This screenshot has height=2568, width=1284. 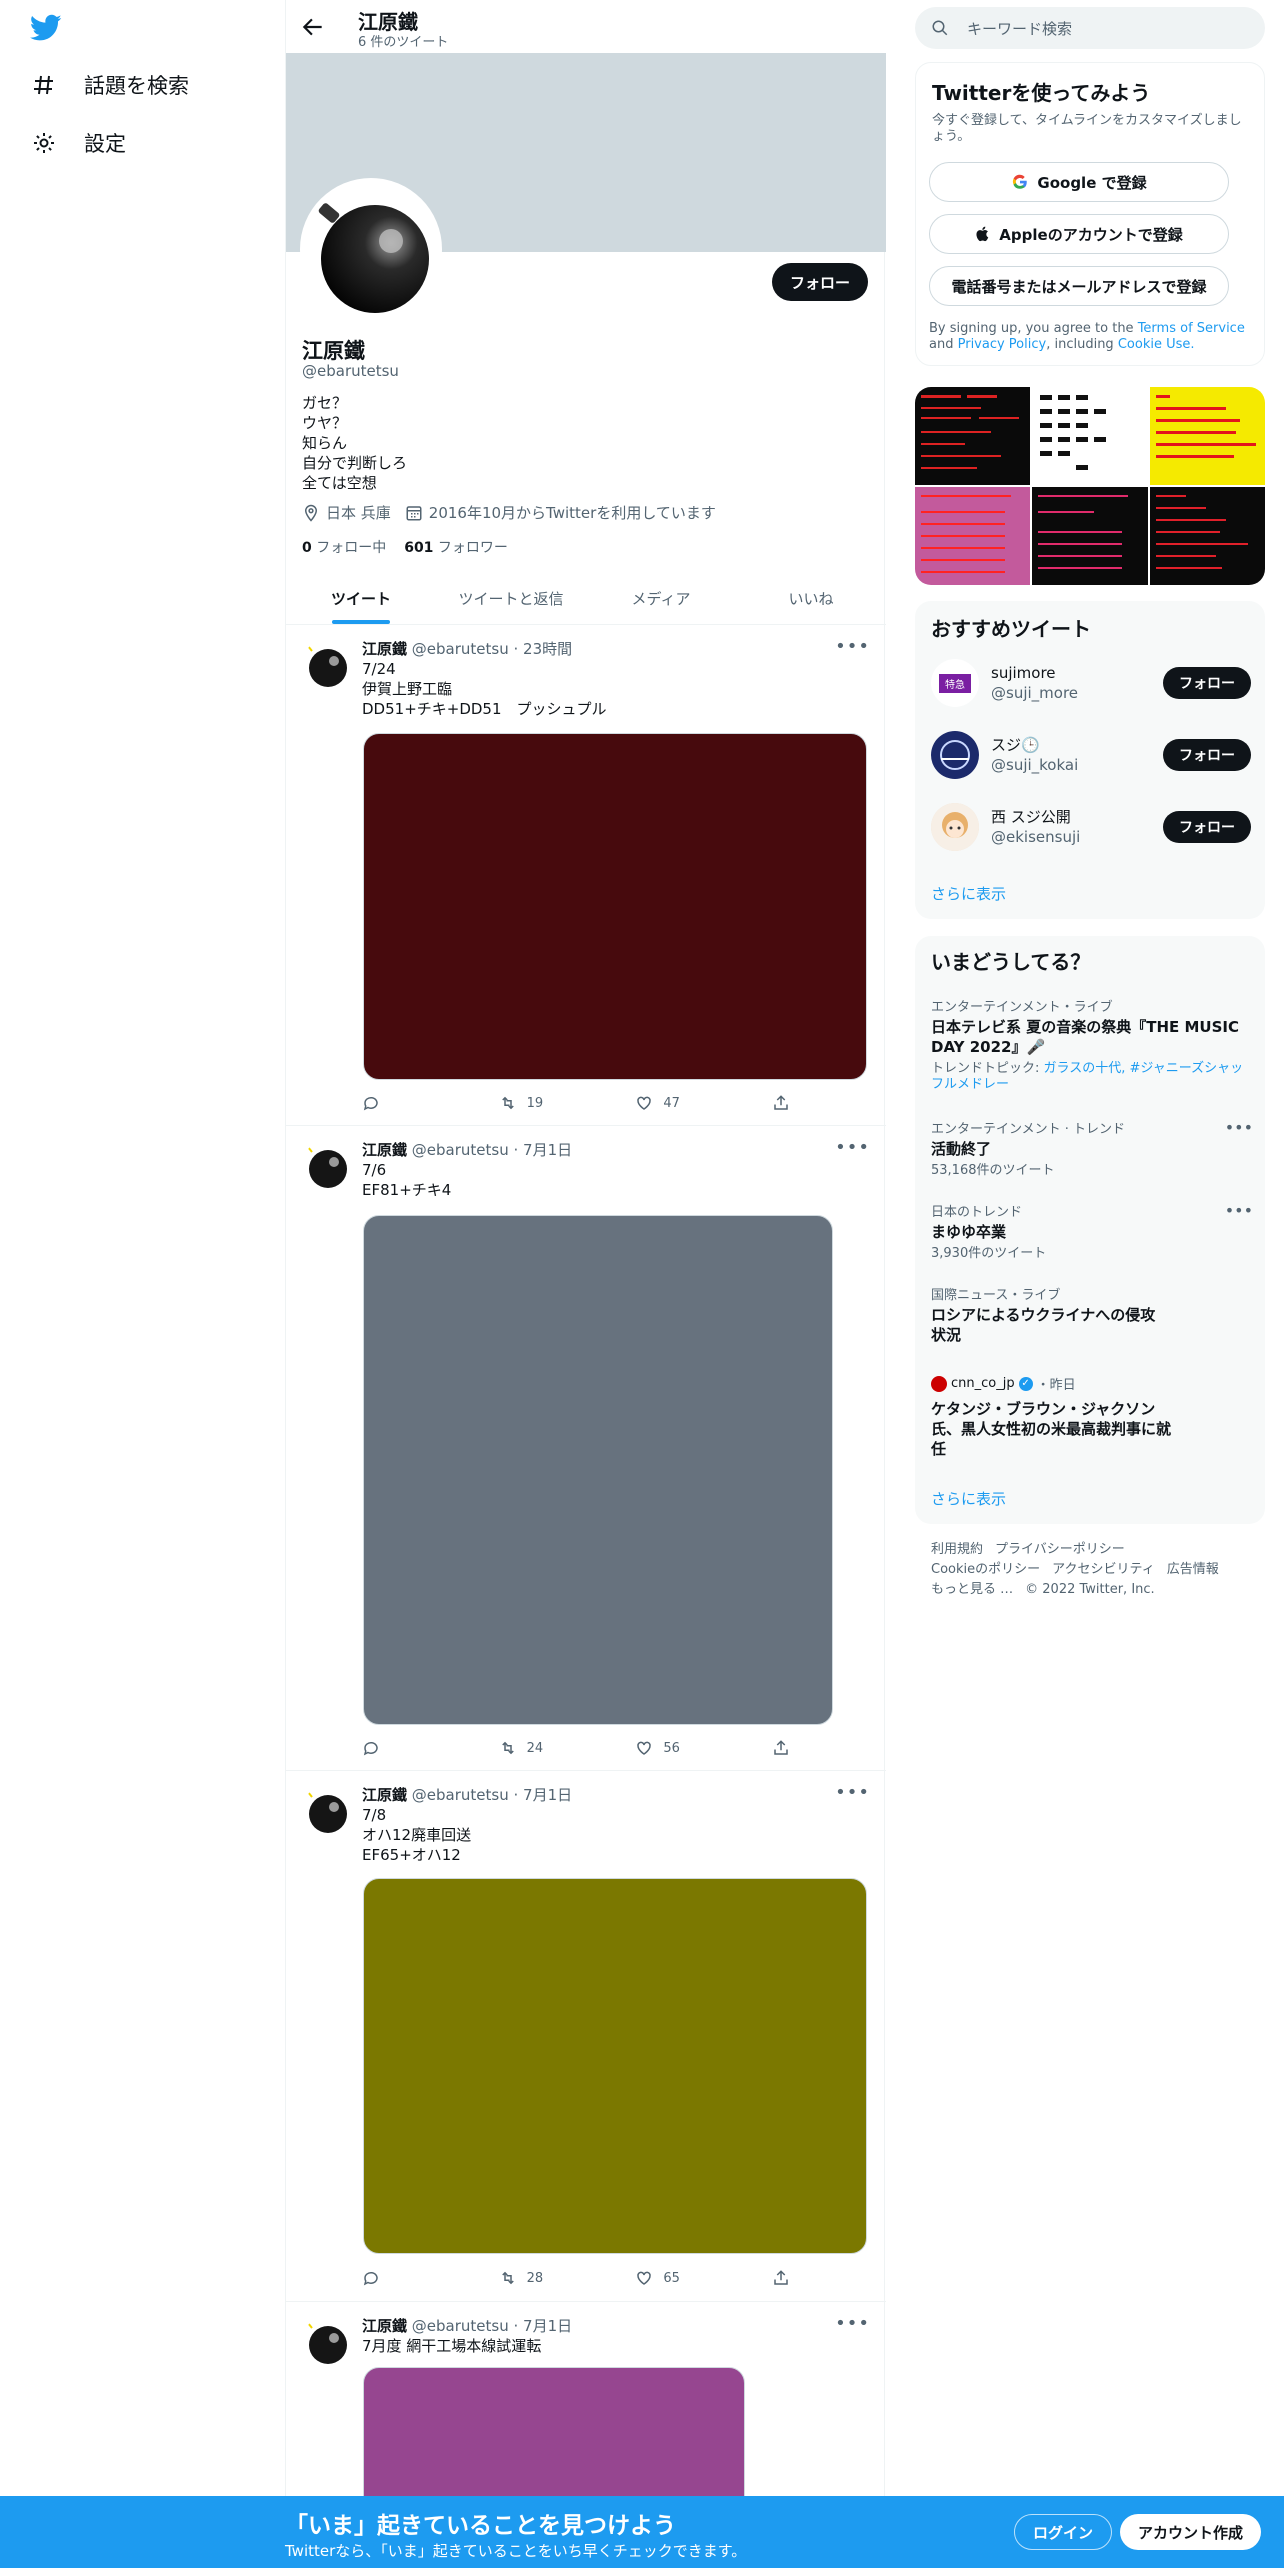 I want to click on search-input: キーワード検索, so click(x=1019, y=28).